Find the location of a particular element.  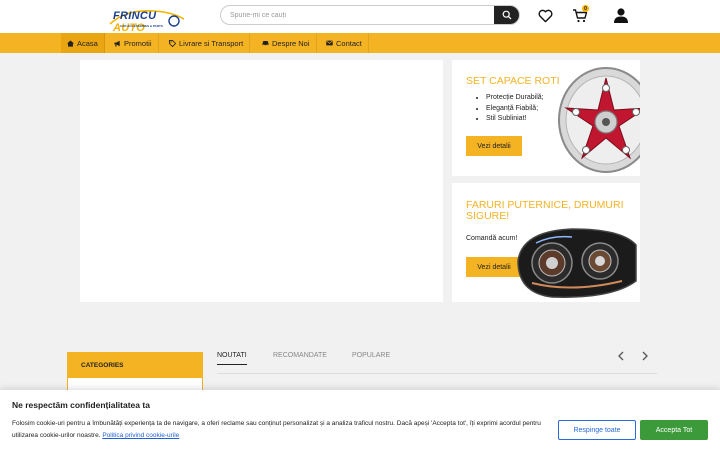

tab-noutati: NOUTATI is located at coordinates (232, 358).